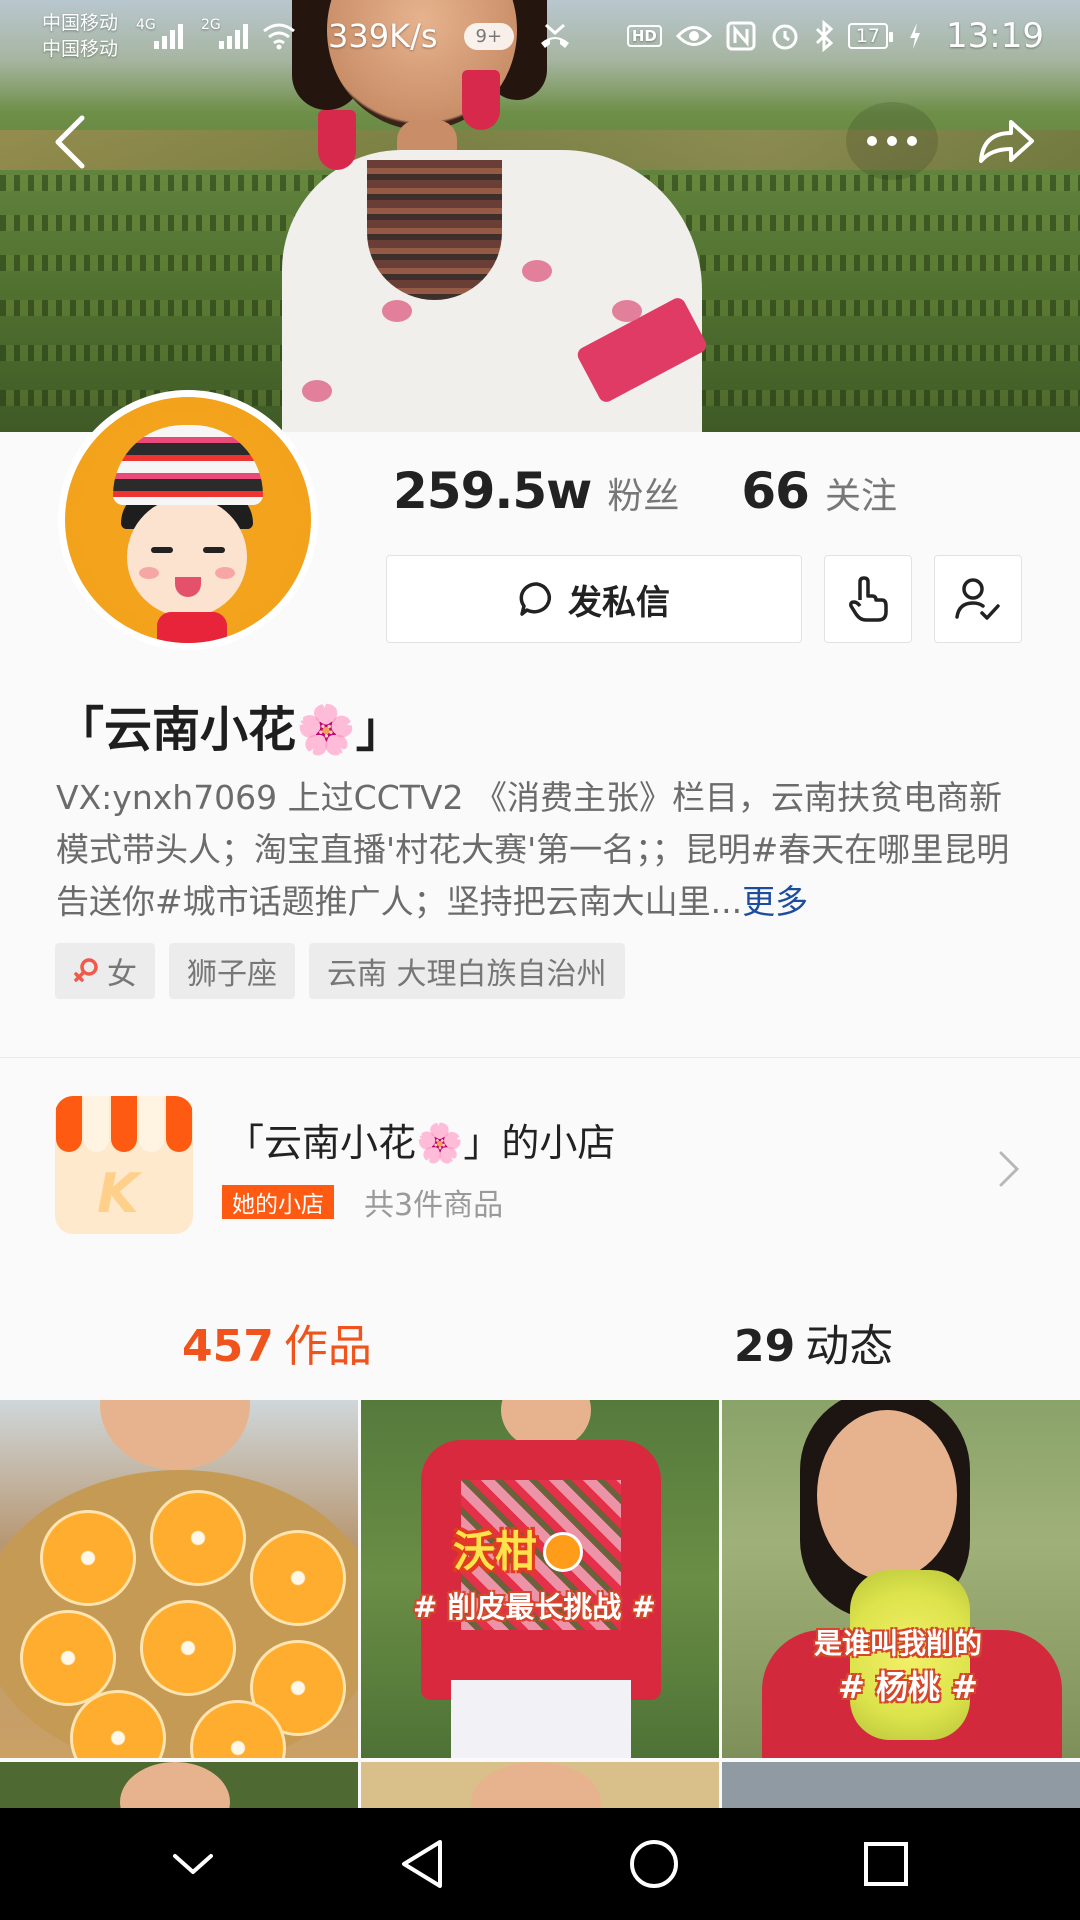  I want to click on back-arrow-icon, so click(70, 142).